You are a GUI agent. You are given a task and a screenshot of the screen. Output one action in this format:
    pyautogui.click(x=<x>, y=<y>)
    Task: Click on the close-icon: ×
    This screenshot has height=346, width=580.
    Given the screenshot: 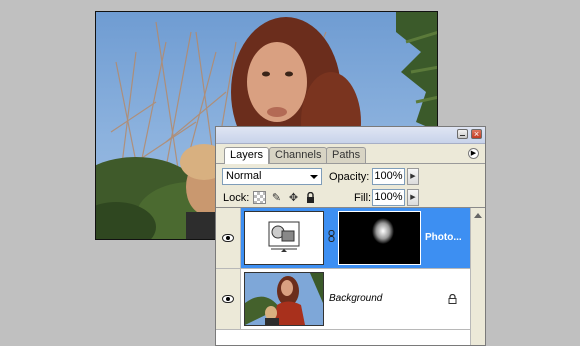 What is the action you would take?
    pyautogui.click(x=476, y=134)
    